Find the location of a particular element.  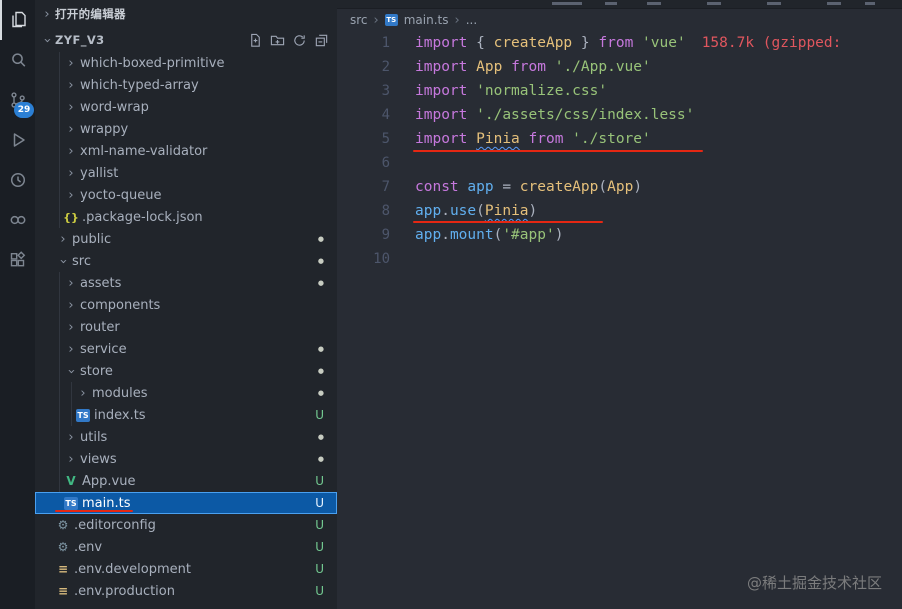

extensions-icon is located at coordinates (17, 260).